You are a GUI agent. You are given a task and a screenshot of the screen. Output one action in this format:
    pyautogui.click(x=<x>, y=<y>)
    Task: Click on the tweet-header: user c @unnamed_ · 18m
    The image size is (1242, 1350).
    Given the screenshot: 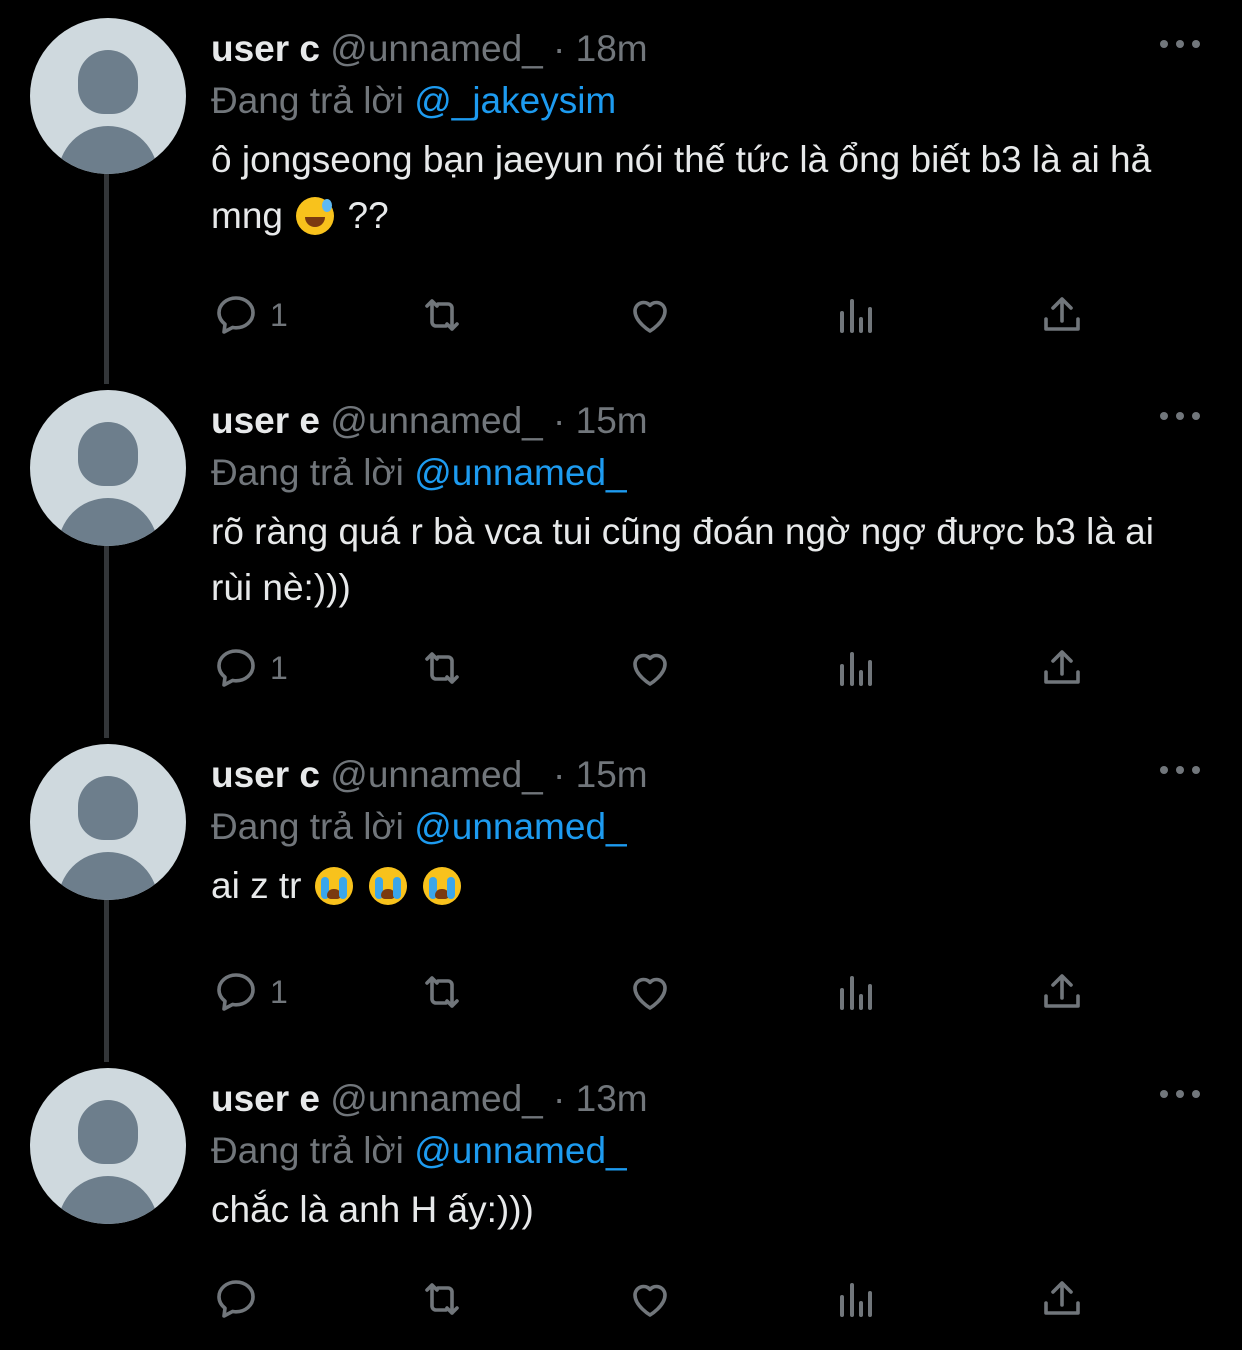 What is the action you would take?
    pyautogui.click(x=429, y=49)
    